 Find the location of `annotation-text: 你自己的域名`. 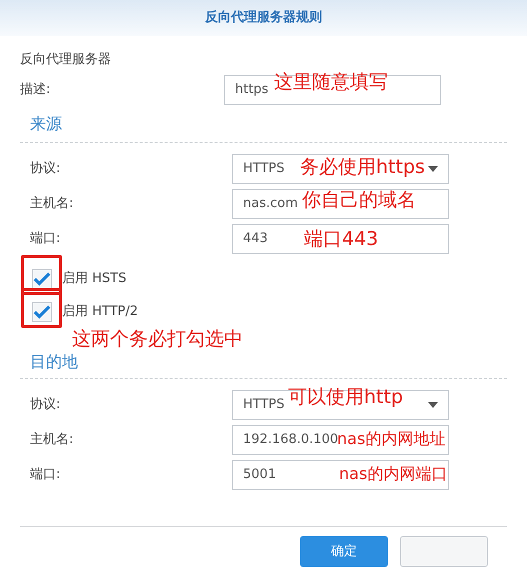

annotation-text: 你自己的域名 is located at coordinates (359, 200).